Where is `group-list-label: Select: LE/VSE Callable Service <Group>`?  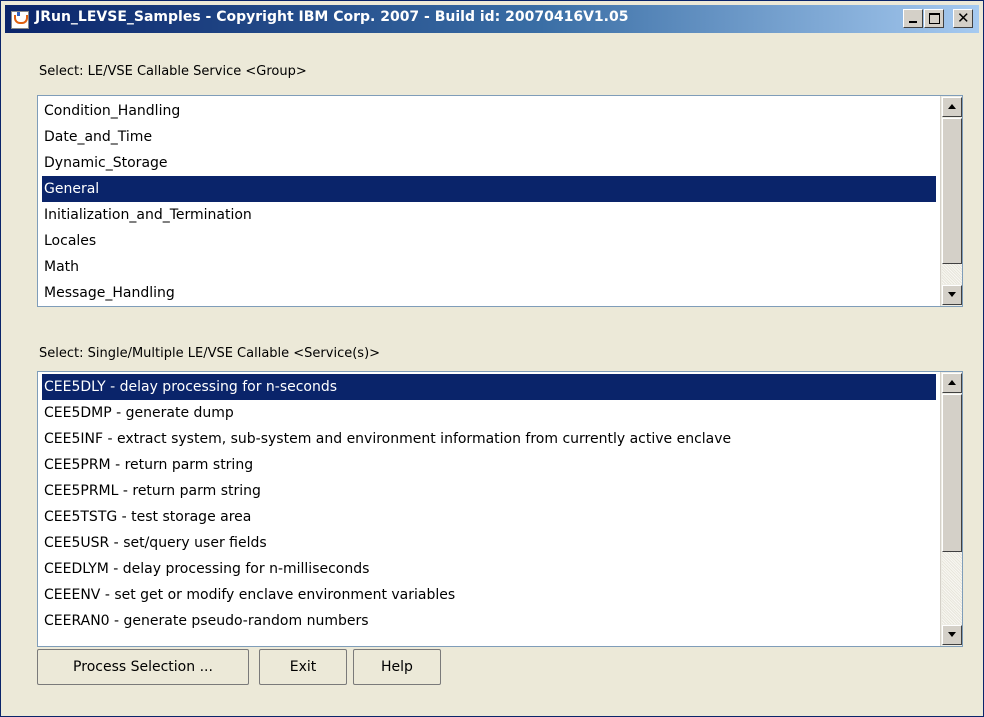
group-list-label: Select: LE/VSE Callable Service <Group> is located at coordinates (173, 71).